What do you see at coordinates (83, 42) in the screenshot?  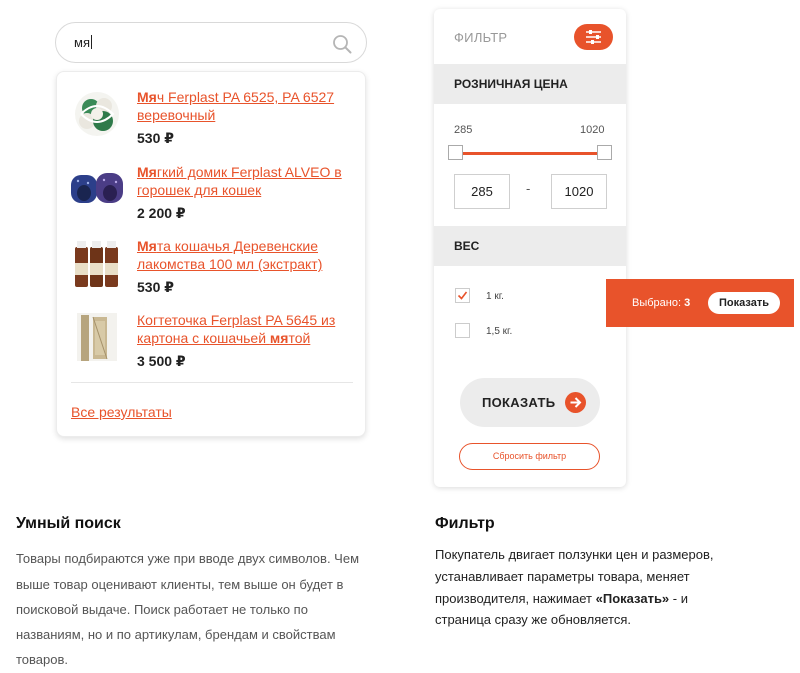 I see `search-query: мя` at bounding box center [83, 42].